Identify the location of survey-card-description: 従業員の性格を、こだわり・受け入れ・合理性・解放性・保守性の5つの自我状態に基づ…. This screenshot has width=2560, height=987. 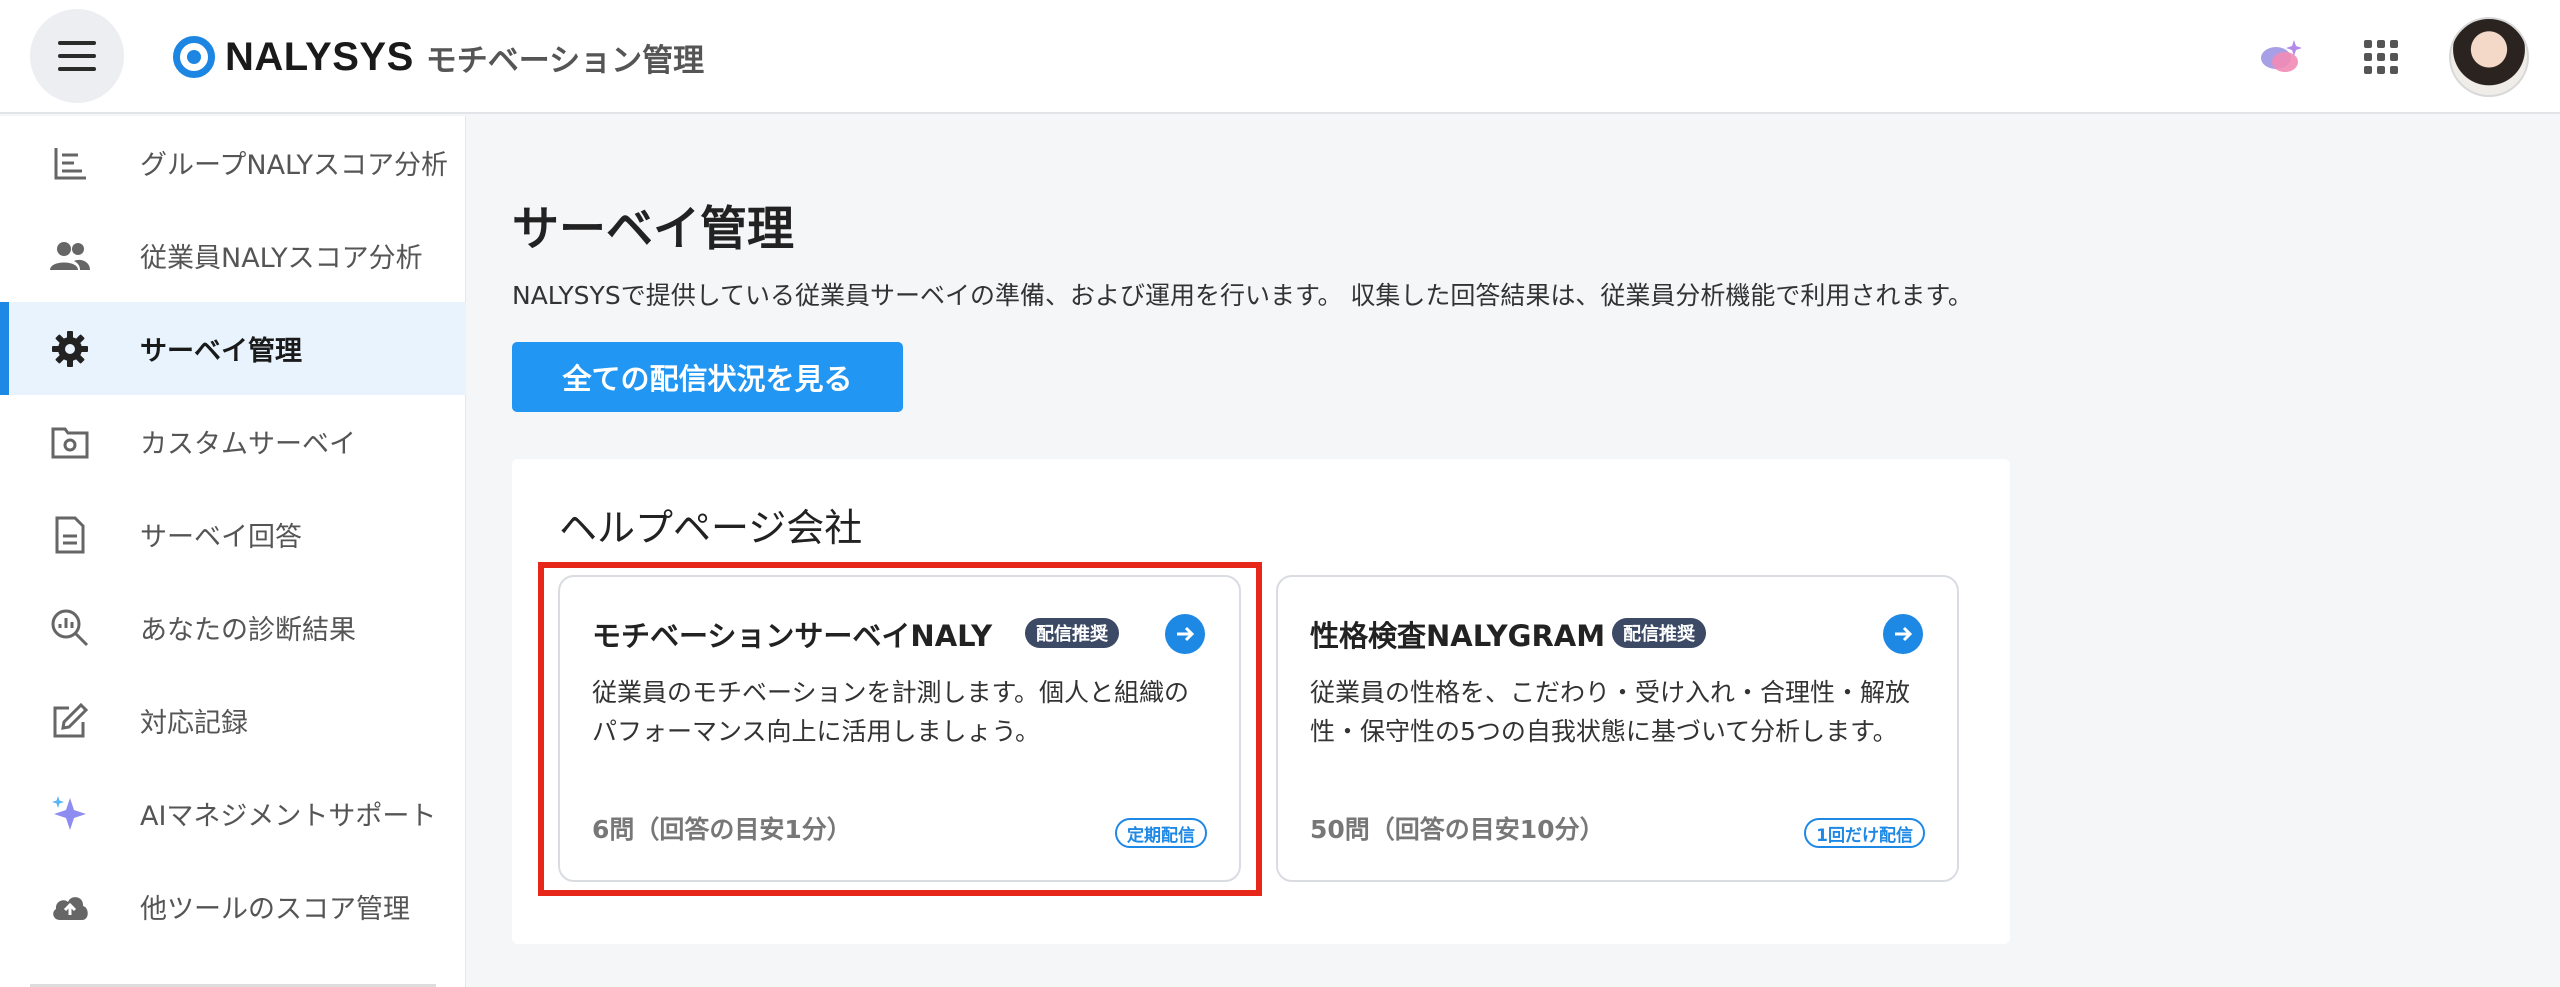
(1610, 712).